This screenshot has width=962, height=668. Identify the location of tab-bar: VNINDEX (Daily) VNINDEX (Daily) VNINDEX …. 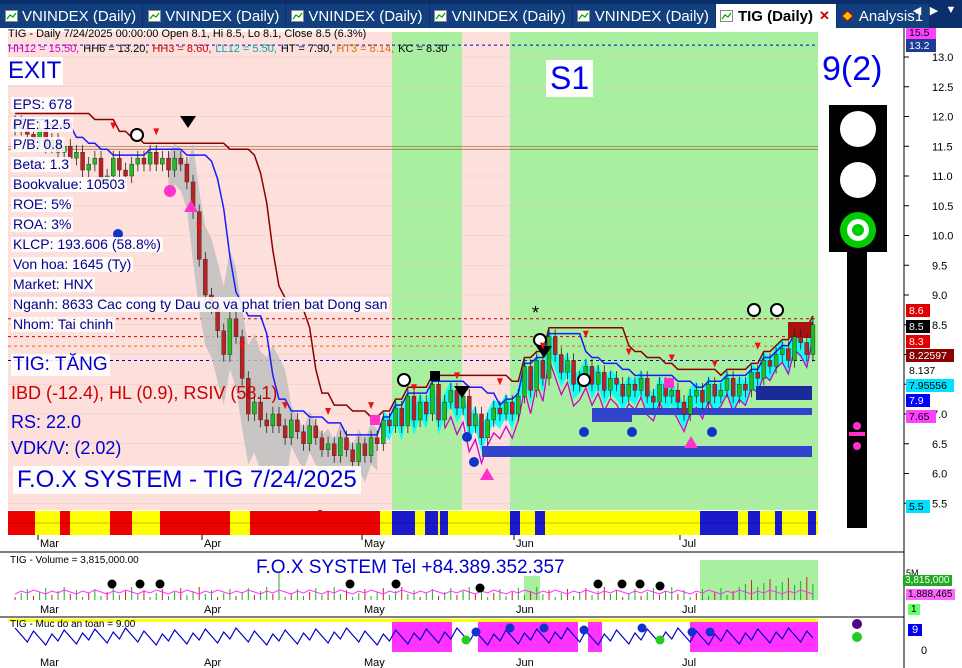
(481, 14).